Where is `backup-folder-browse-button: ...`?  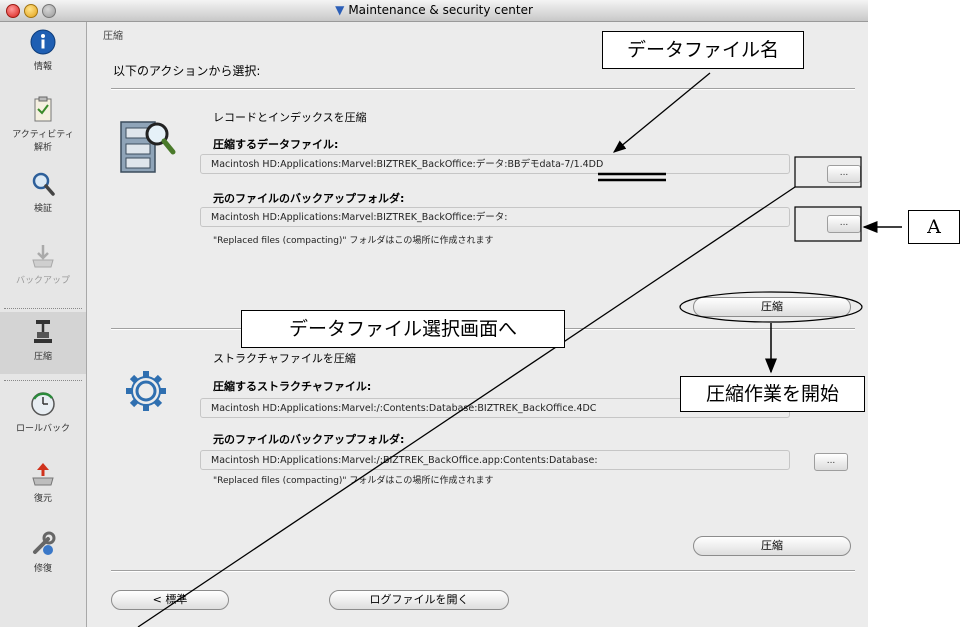
backup-folder-browse-button: ... is located at coordinates (844, 224).